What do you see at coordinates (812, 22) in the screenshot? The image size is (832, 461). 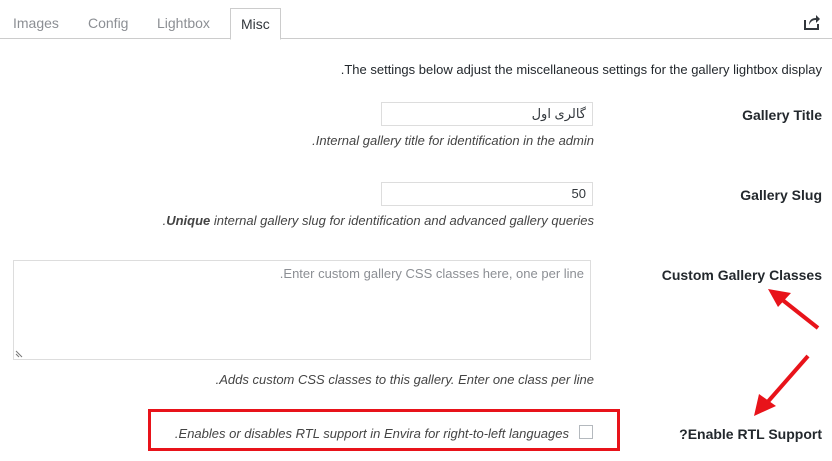 I see `share-icon` at bounding box center [812, 22].